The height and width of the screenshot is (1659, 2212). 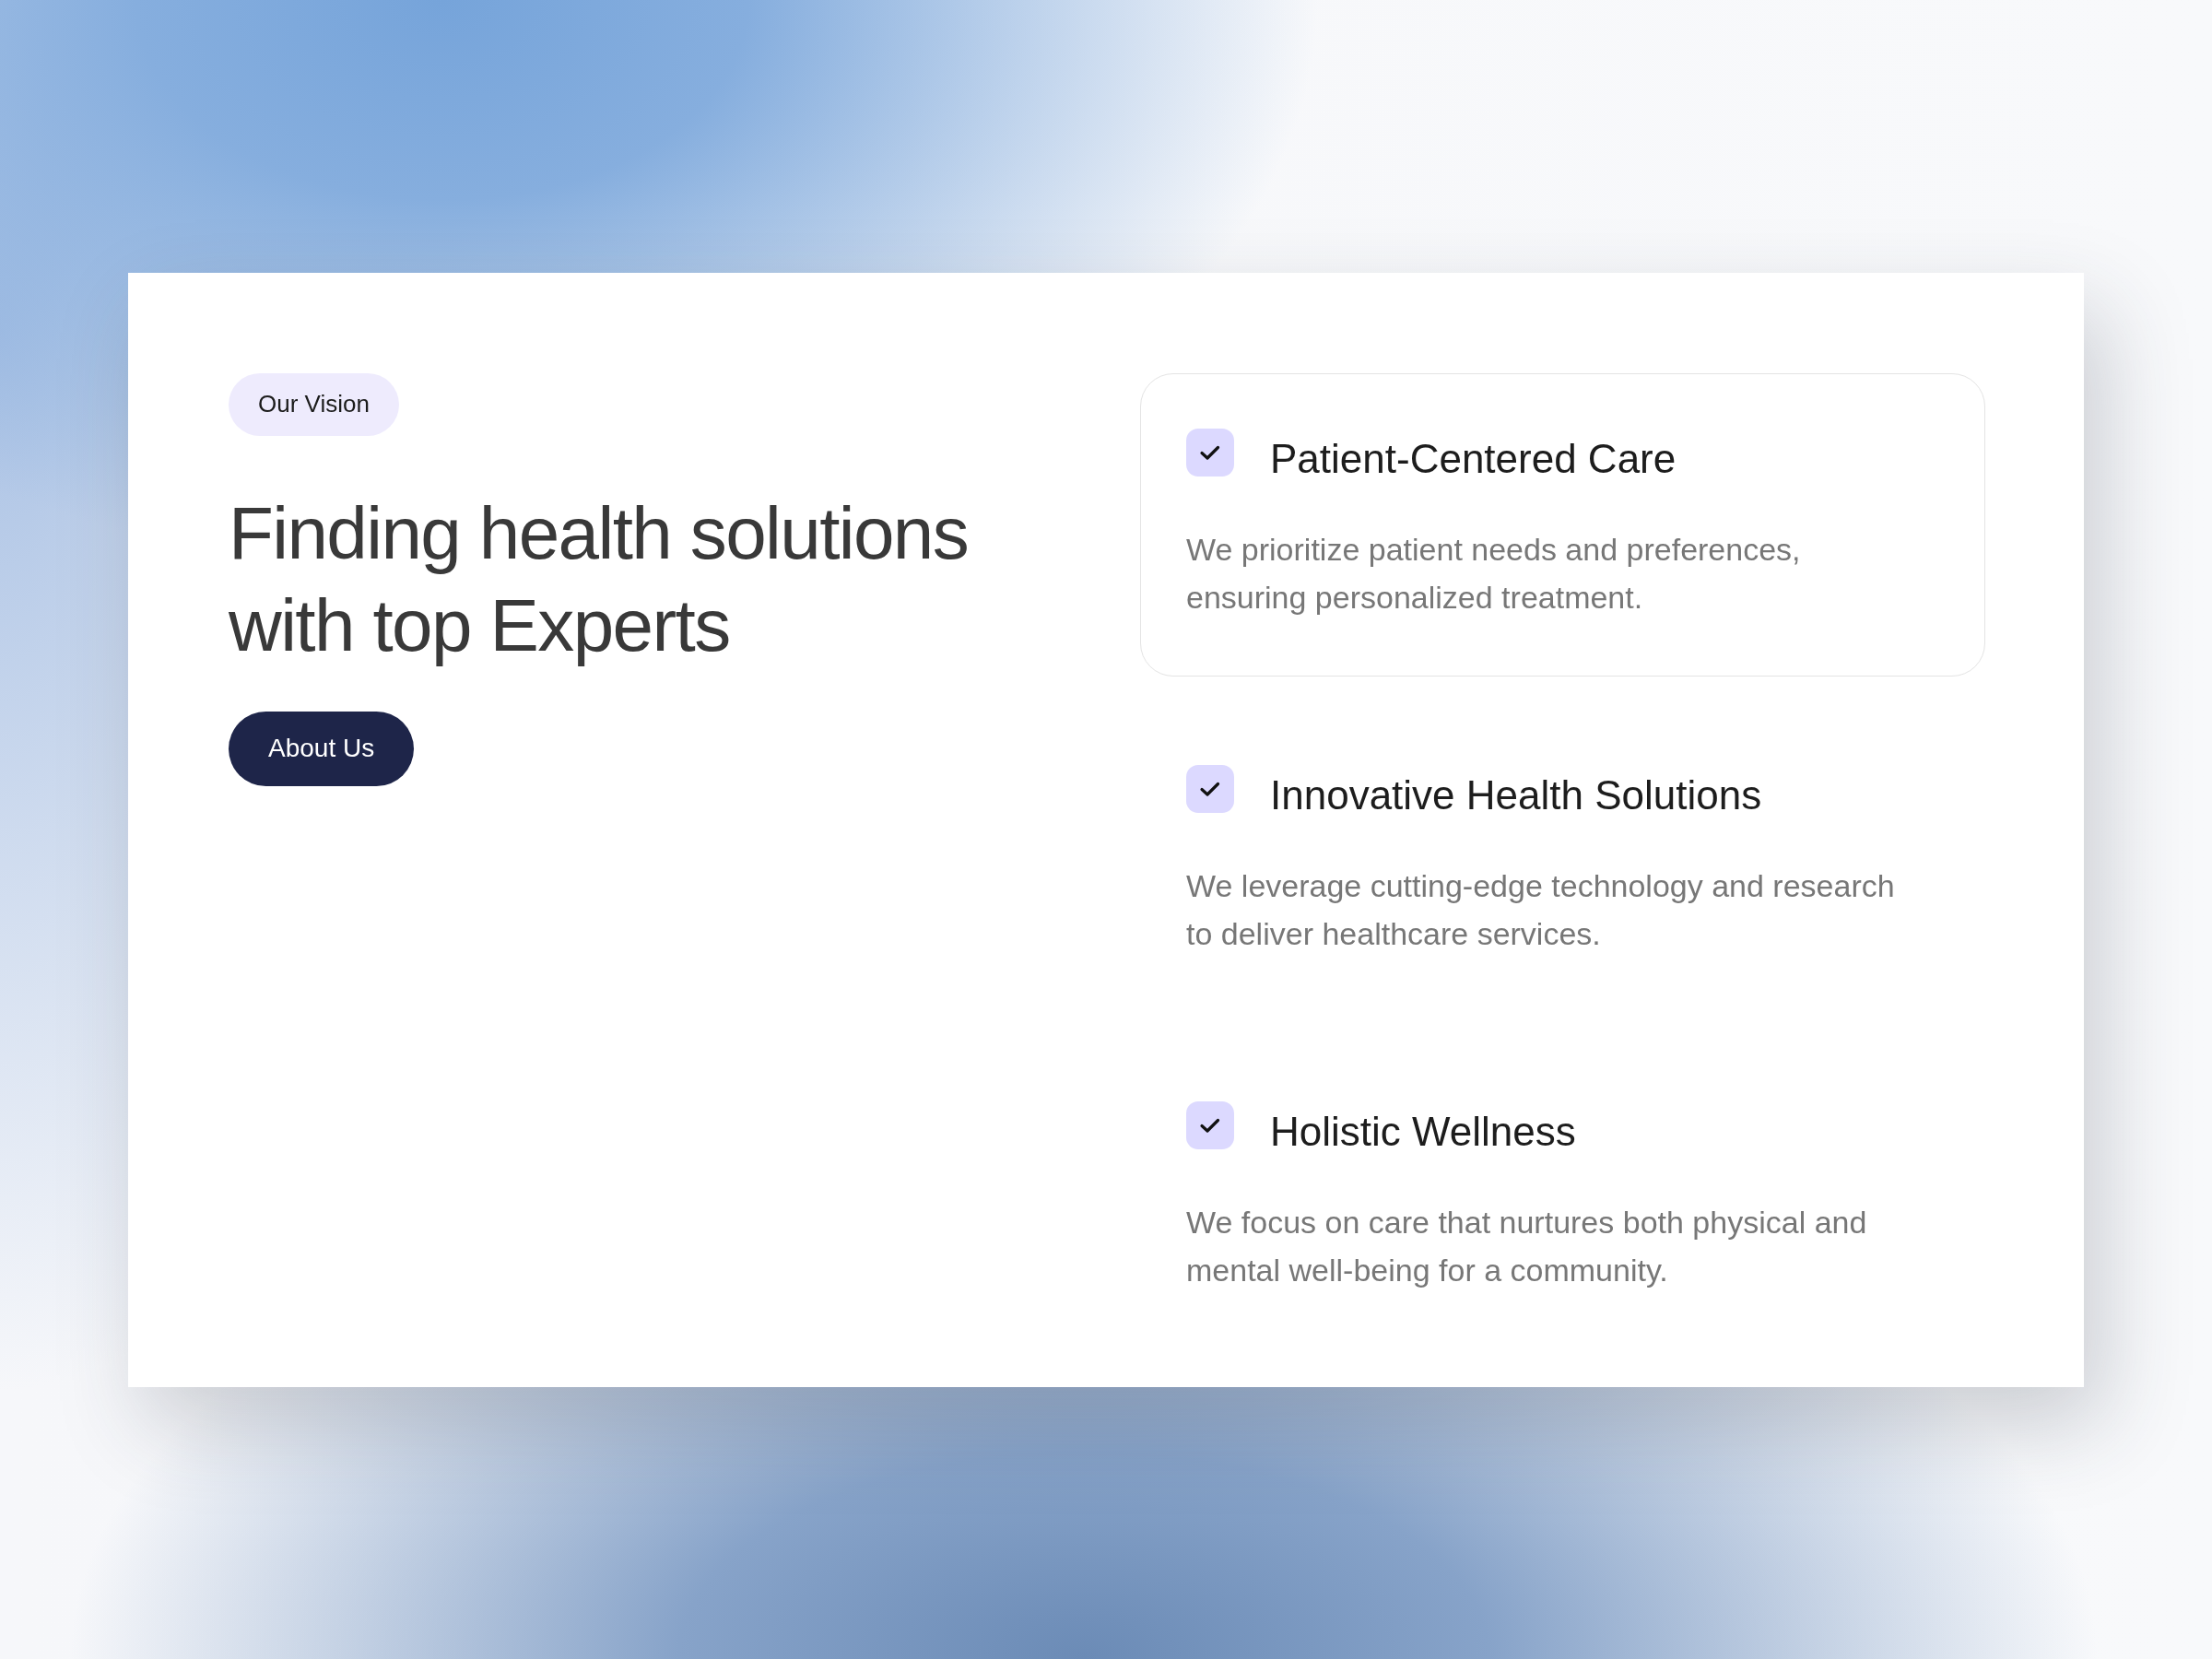 What do you see at coordinates (599, 579) in the screenshot?
I see `section-heading: Finding health solutions with top Experts` at bounding box center [599, 579].